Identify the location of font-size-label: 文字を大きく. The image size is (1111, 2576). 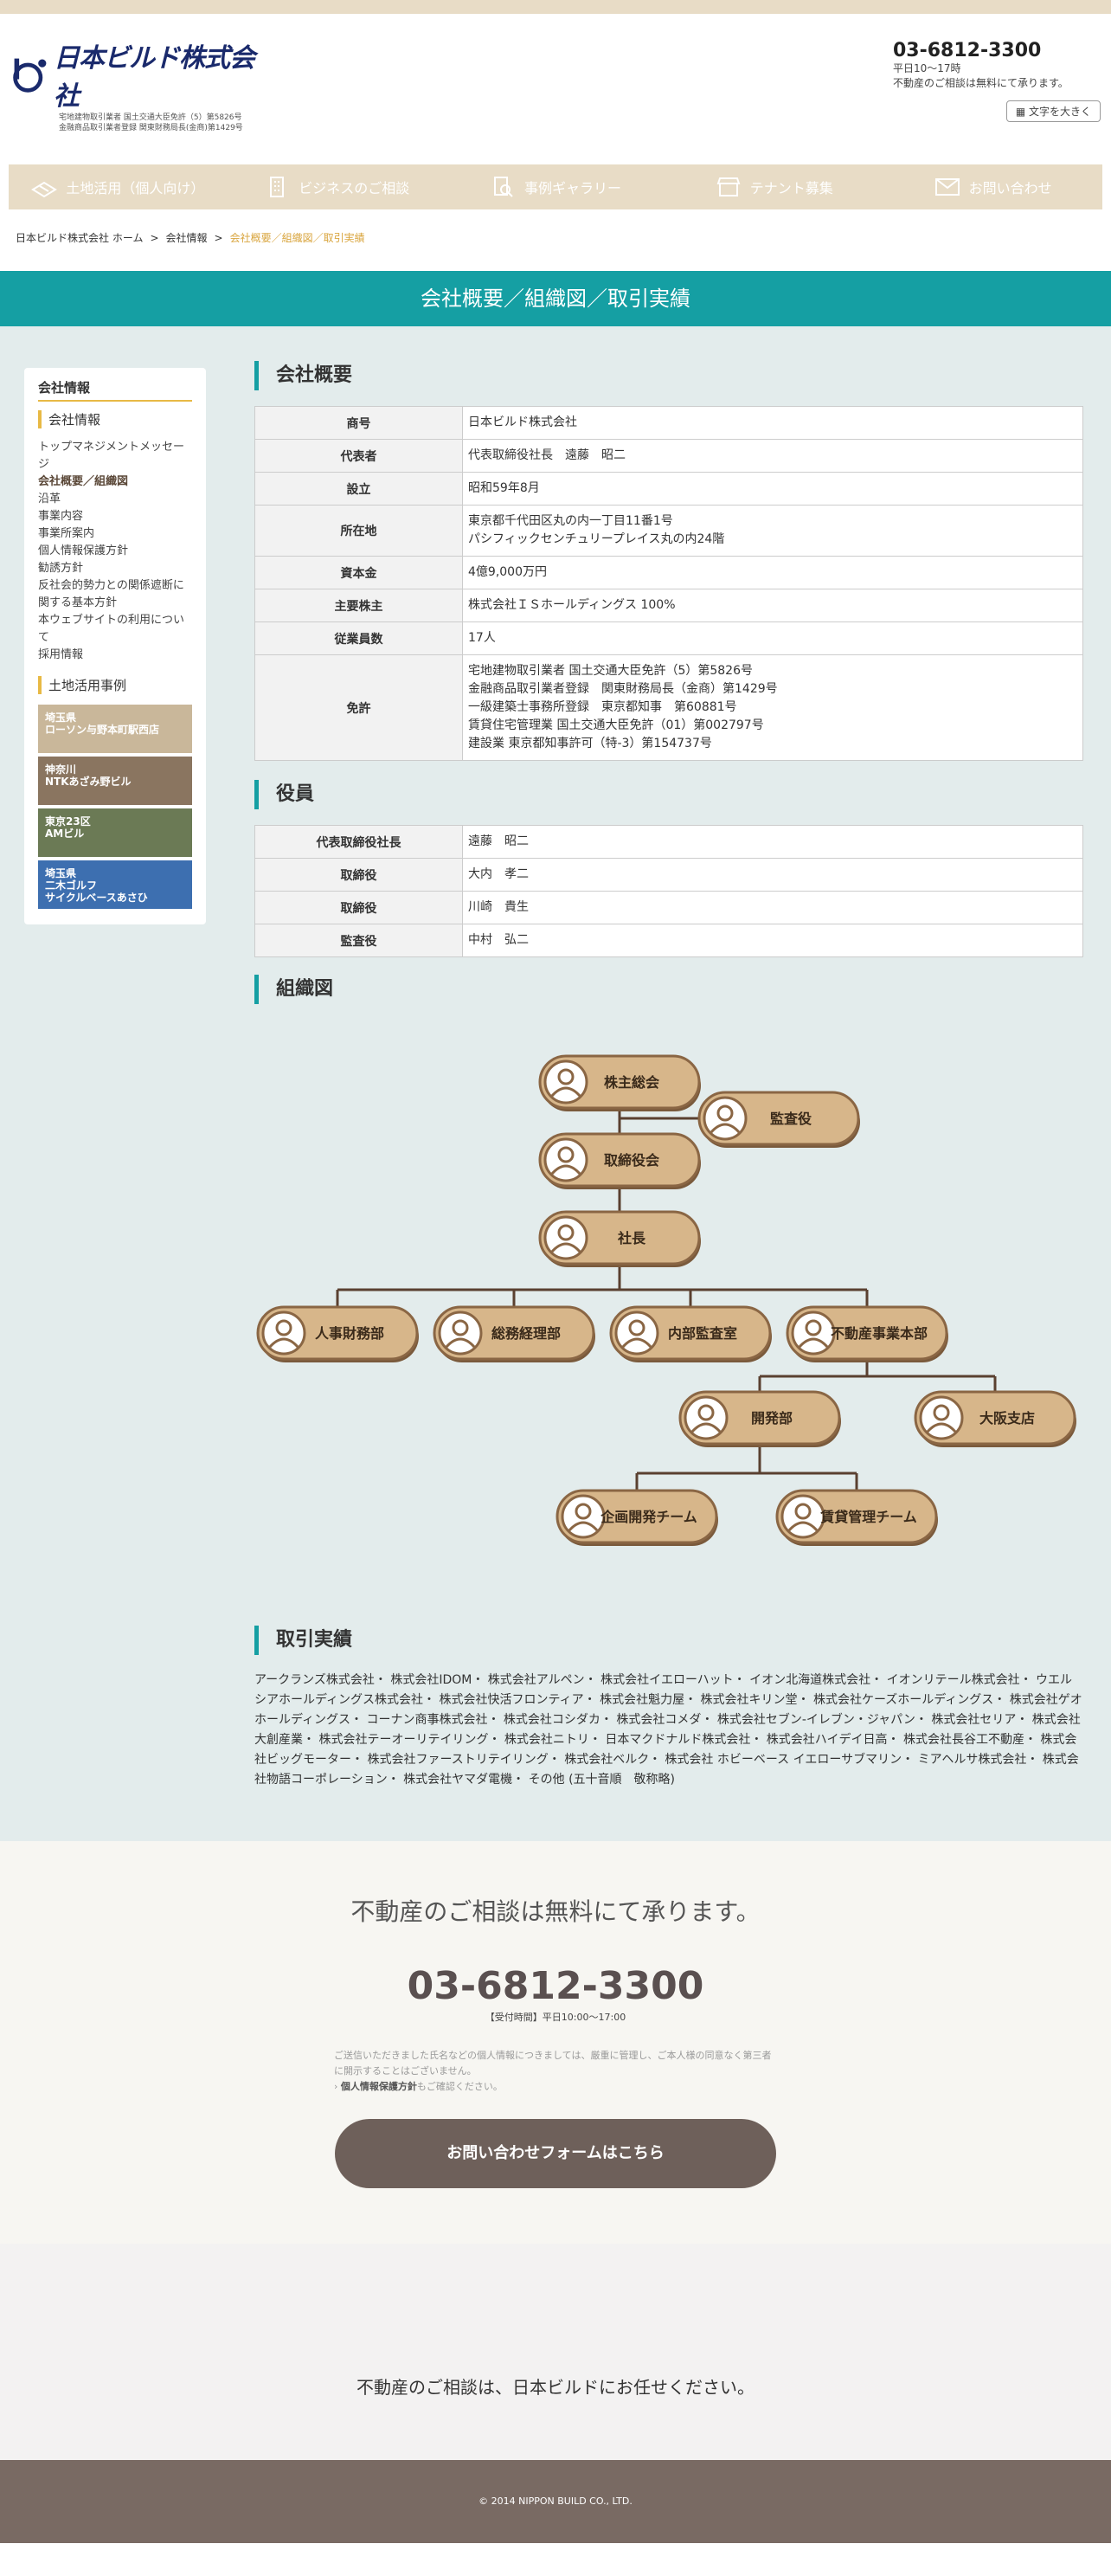
(1059, 112).